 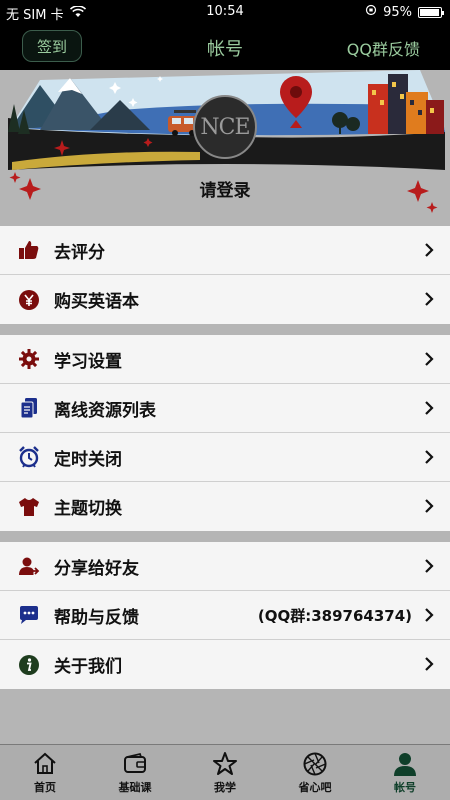 What do you see at coordinates (225, 359) in the screenshot?
I see `list-item-study-settings: 学习设置` at bounding box center [225, 359].